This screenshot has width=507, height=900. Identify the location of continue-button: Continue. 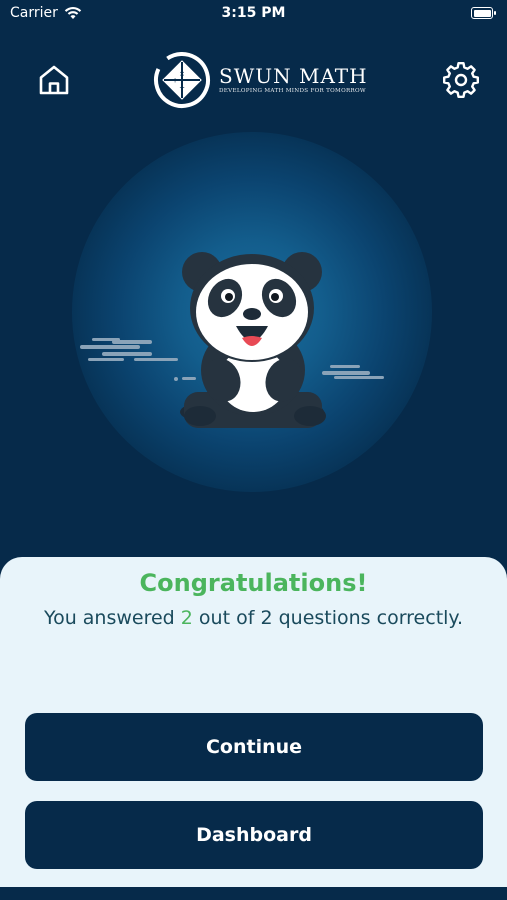
(254, 747).